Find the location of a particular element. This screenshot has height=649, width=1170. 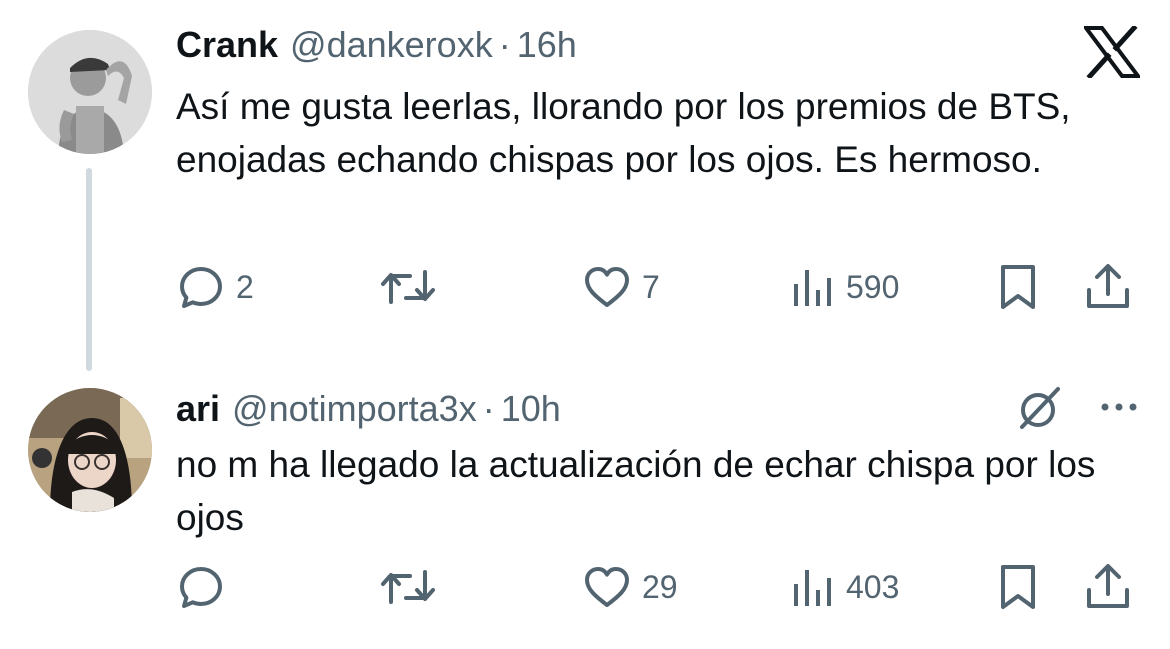

views-button: 590 is located at coordinates (844, 287).